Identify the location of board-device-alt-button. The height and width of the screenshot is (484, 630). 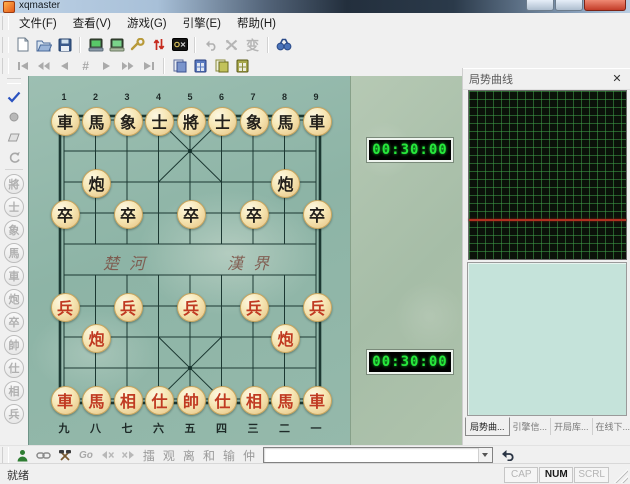
(116, 44).